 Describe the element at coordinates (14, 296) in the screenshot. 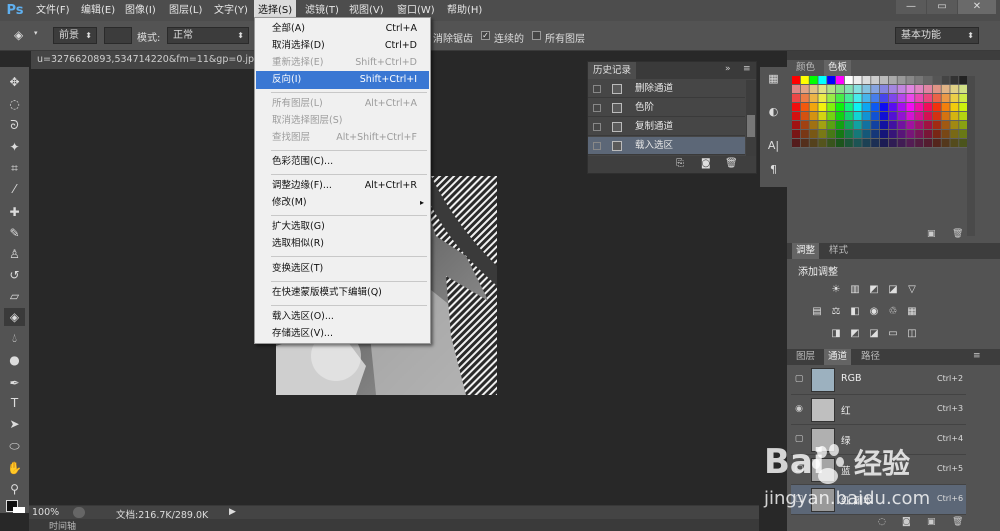

I see `eraser-tool-icon: ▱` at that location.